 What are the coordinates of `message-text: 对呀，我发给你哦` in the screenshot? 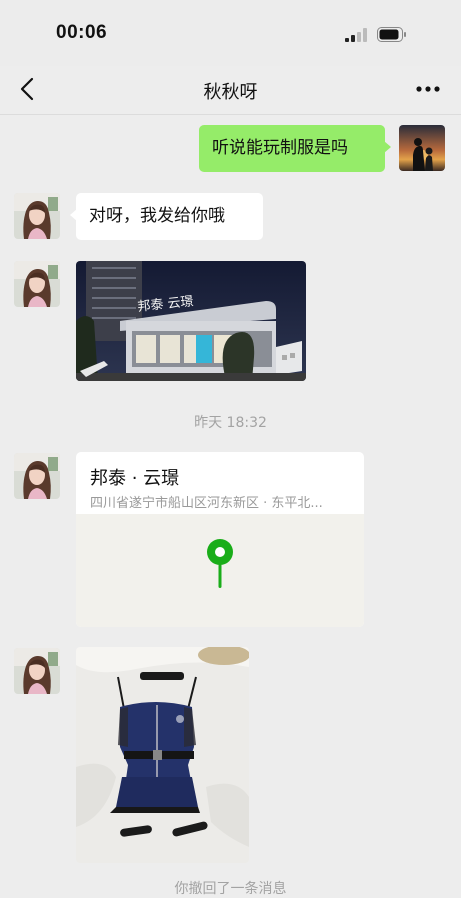 It's located at (157, 216).